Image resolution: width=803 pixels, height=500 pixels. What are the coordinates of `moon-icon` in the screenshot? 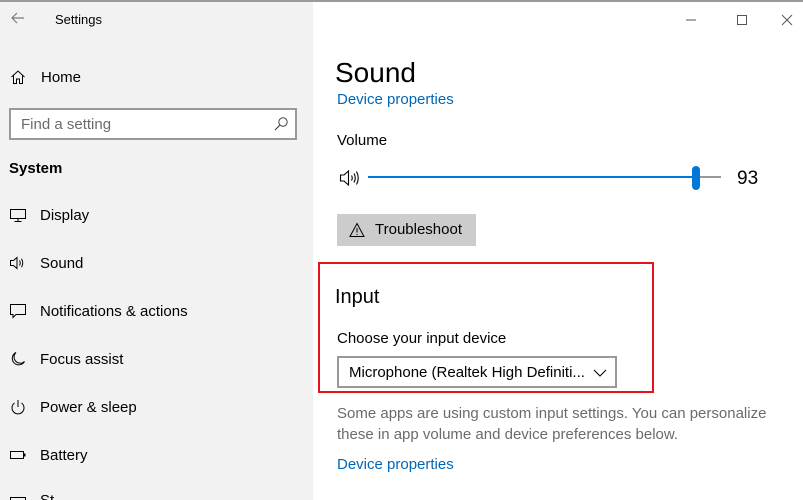 It's located at (18, 359).